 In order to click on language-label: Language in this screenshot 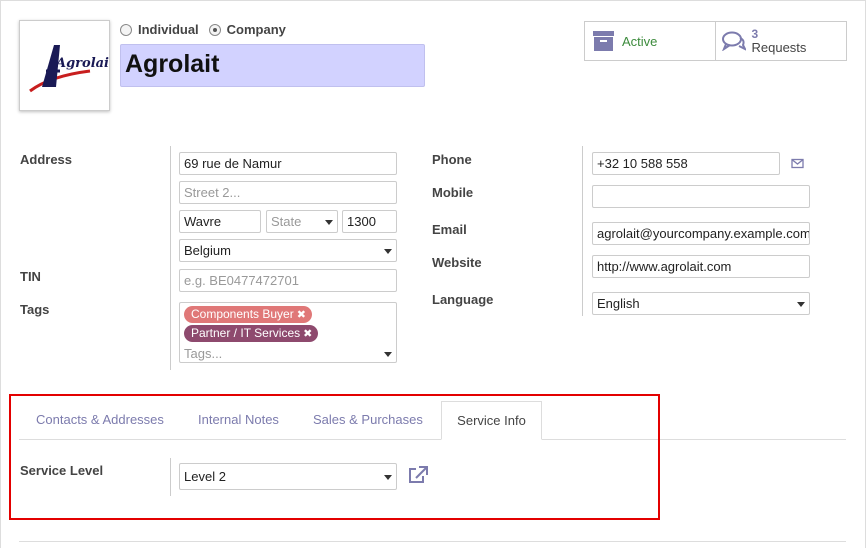, I will do `click(463, 299)`.